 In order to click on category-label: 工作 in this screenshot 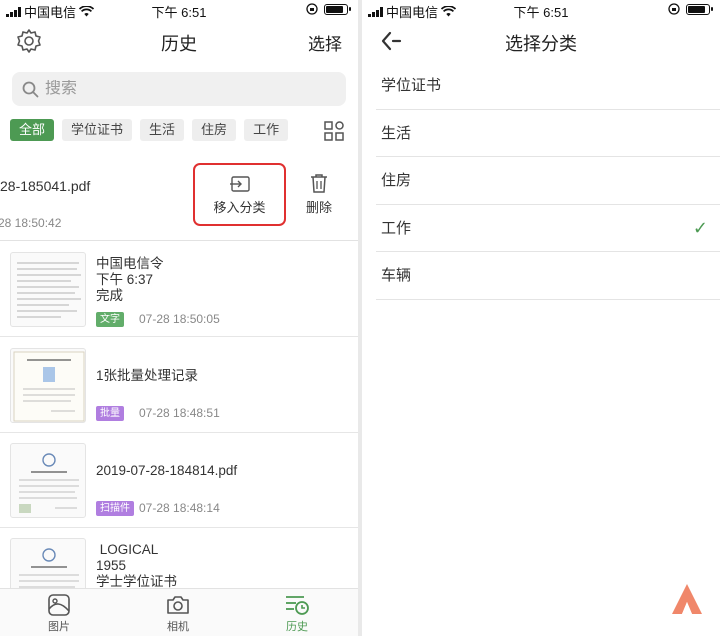, I will do `click(396, 228)`.